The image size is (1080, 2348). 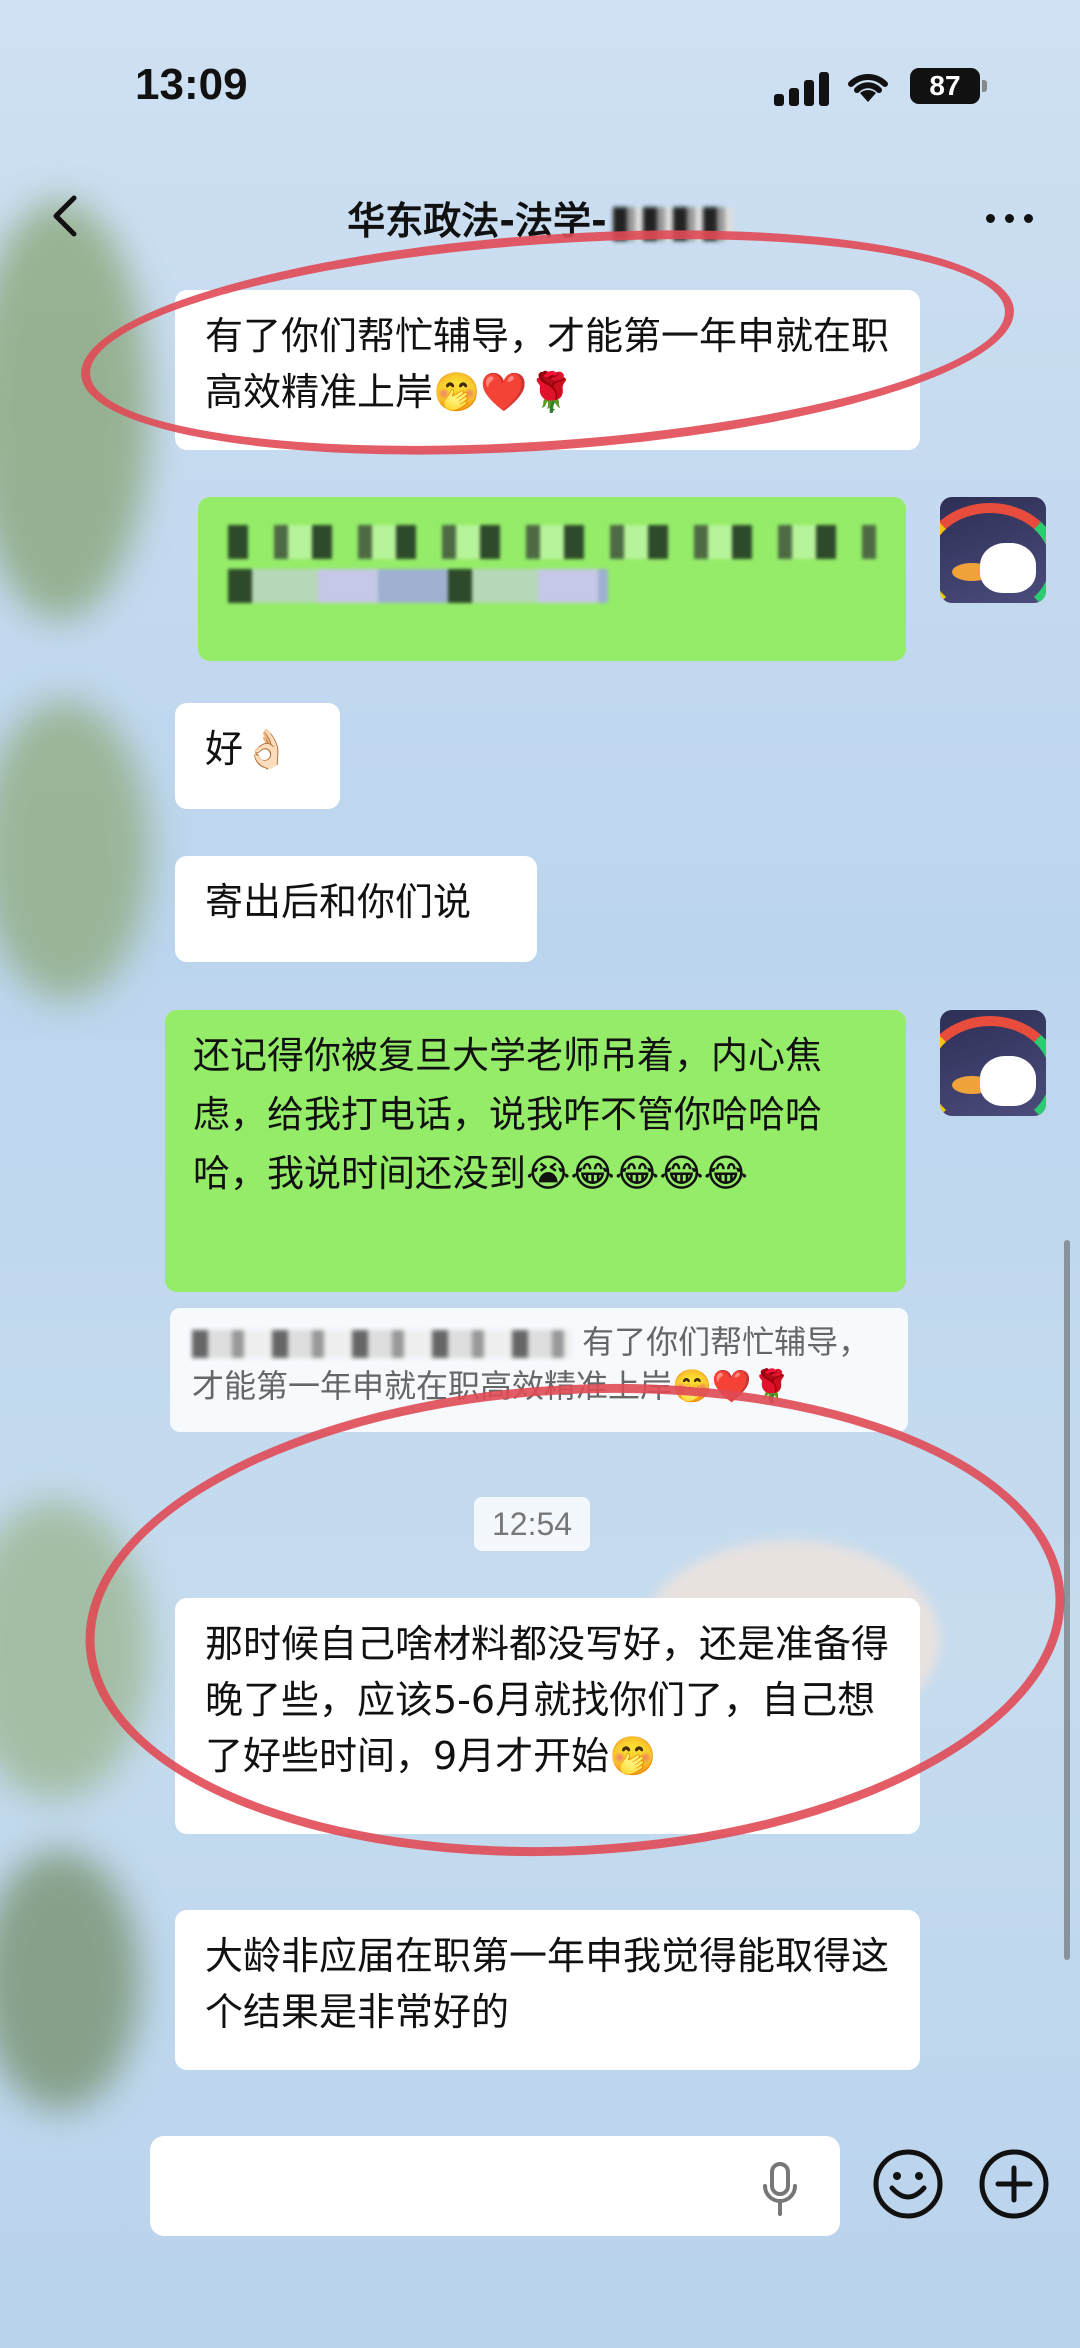 What do you see at coordinates (1014, 2184) in the screenshot?
I see `plus-icon` at bounding box center [1014, 2184].